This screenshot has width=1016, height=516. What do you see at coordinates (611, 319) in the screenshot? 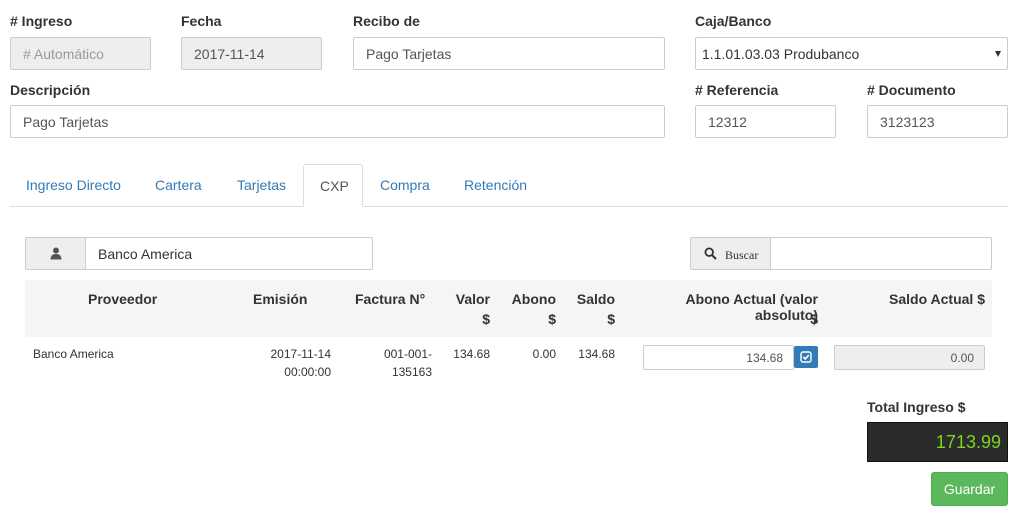
I see `th-saldo-unit: $` at bounding box center [611, 319].